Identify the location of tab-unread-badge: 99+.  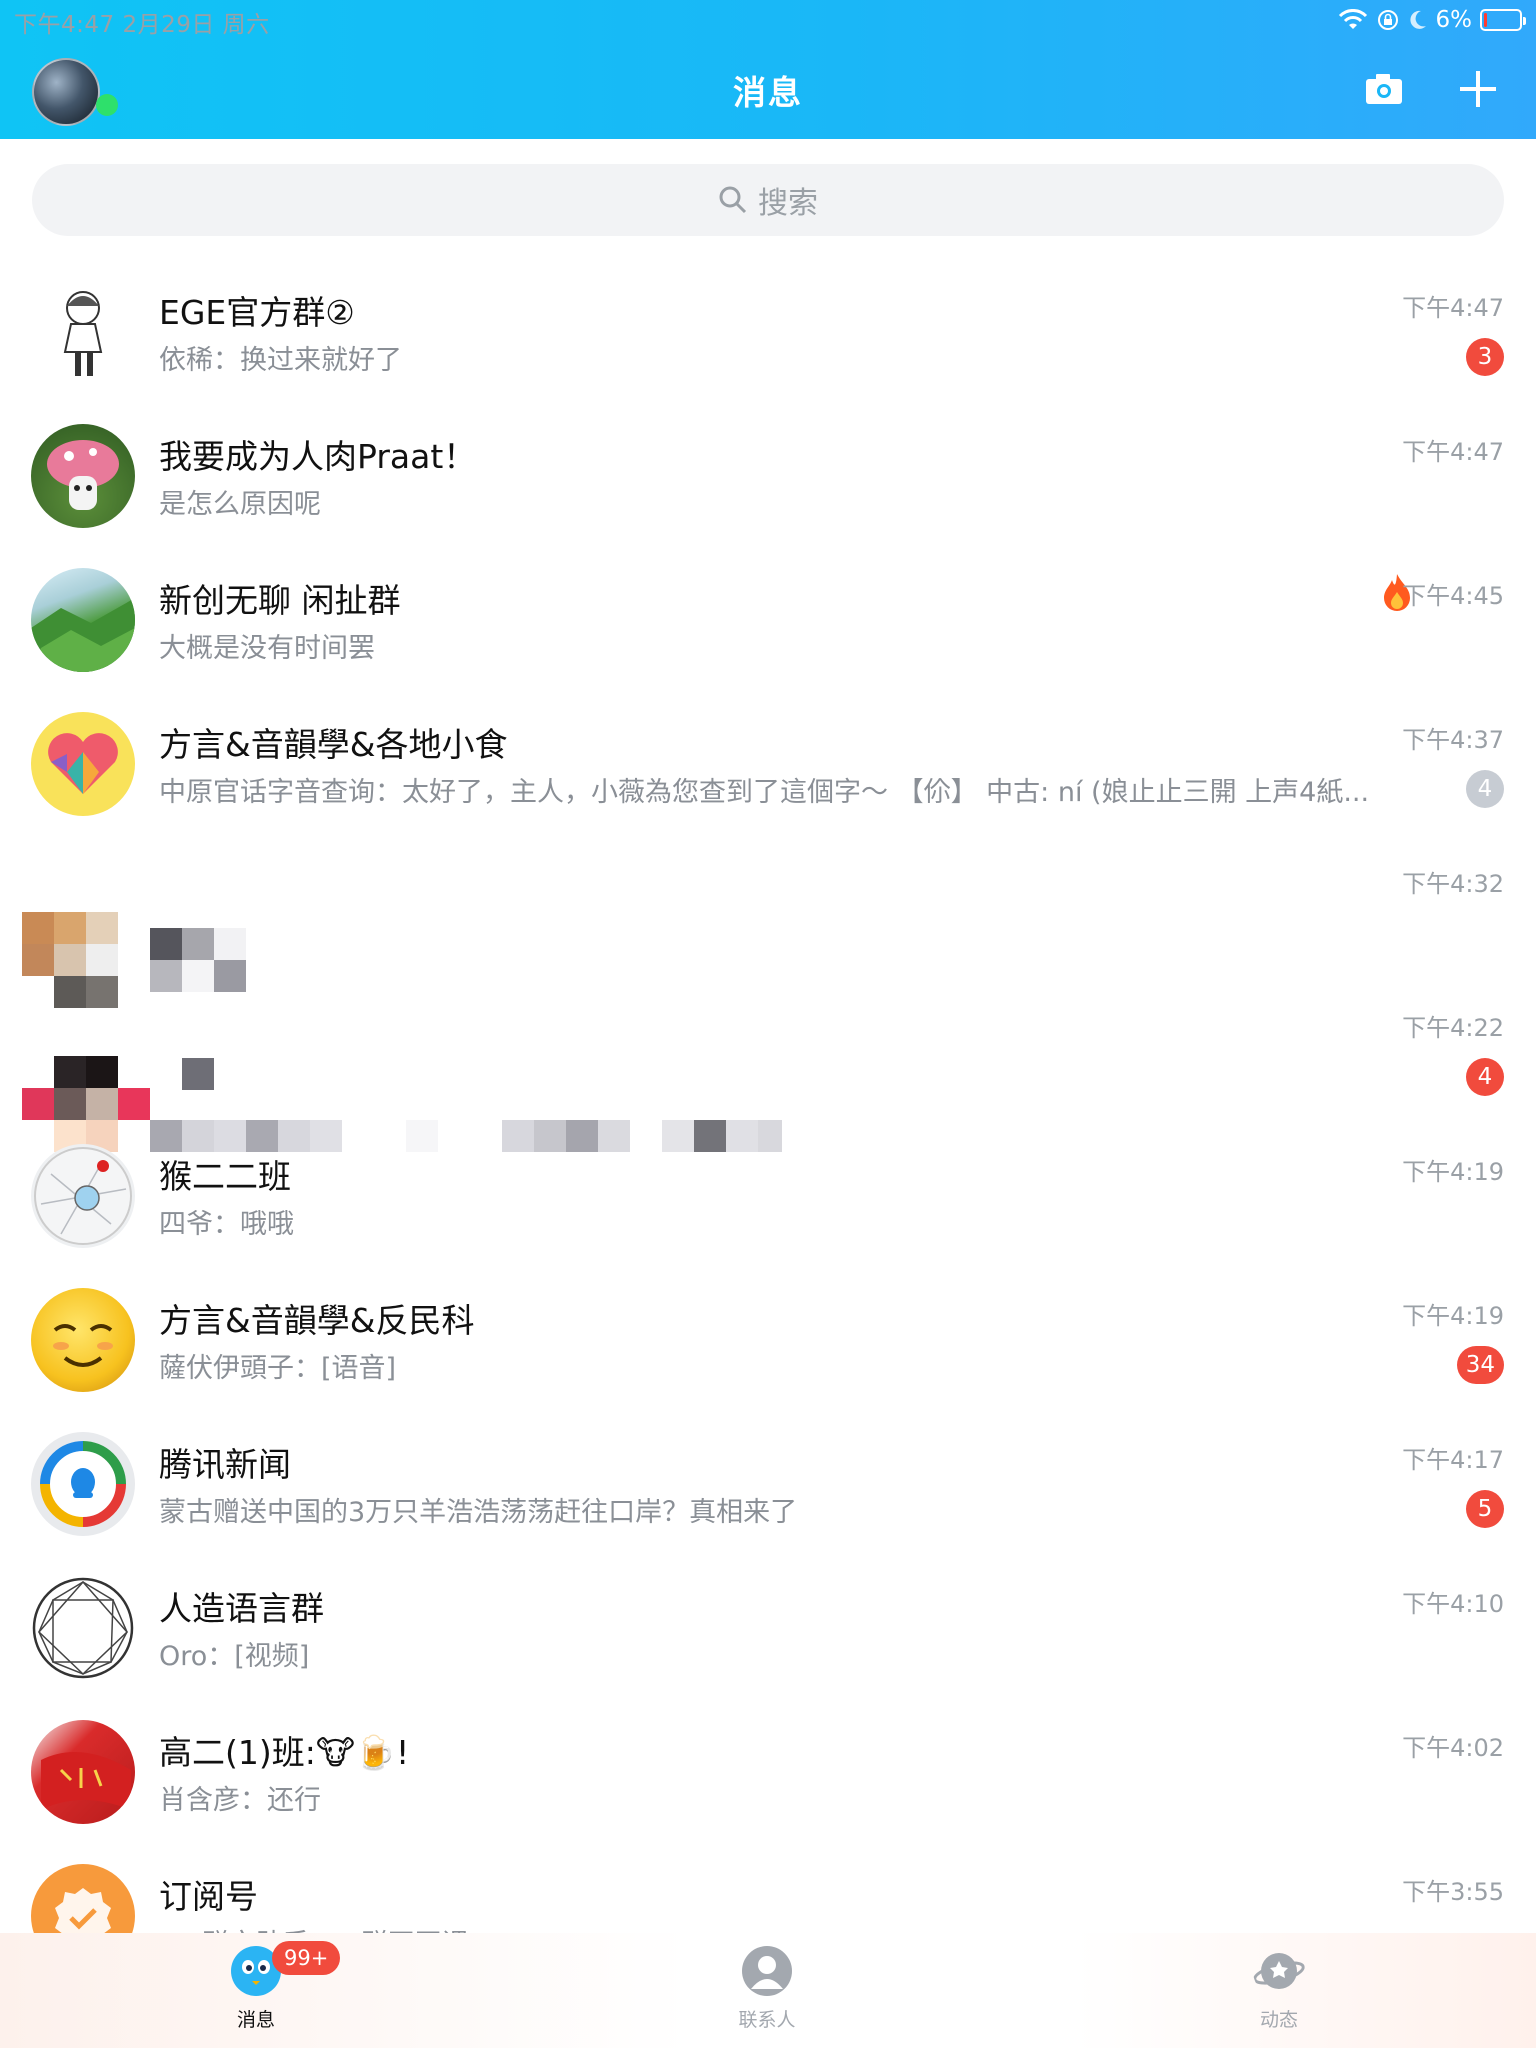
(306, 1958).